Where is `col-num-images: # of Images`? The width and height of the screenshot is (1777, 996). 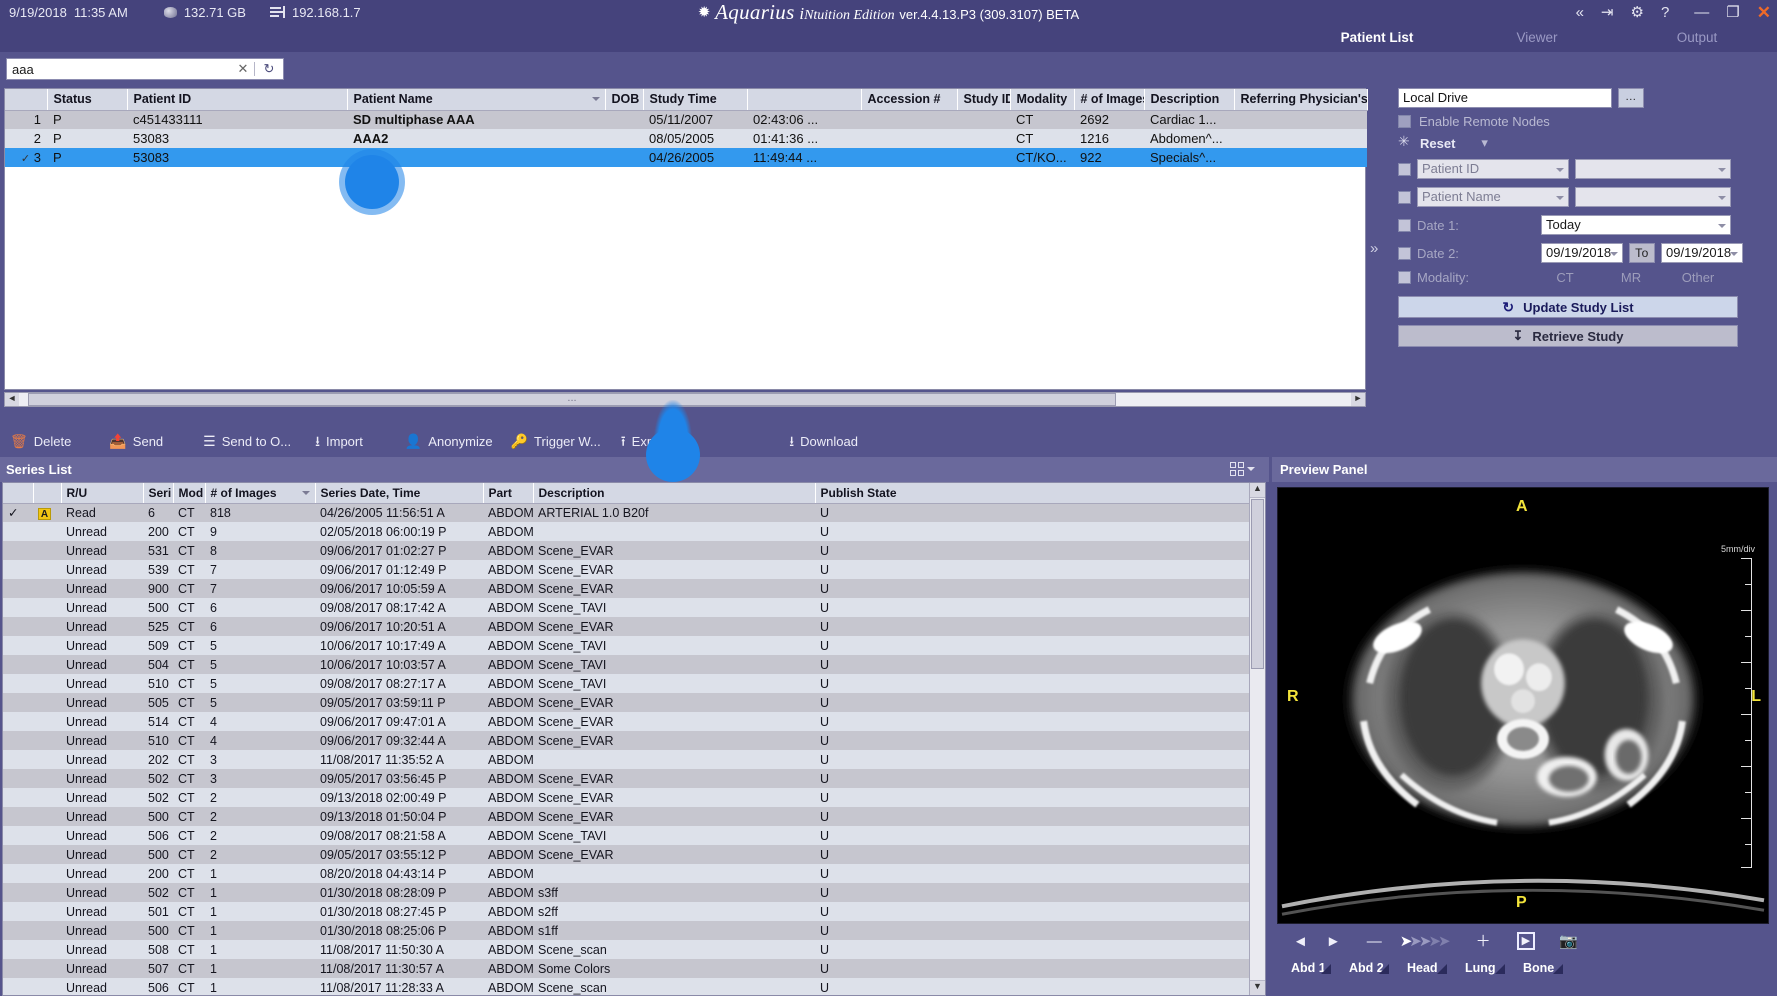 col-num-images: # of Images is located at coordinates (260, 493).